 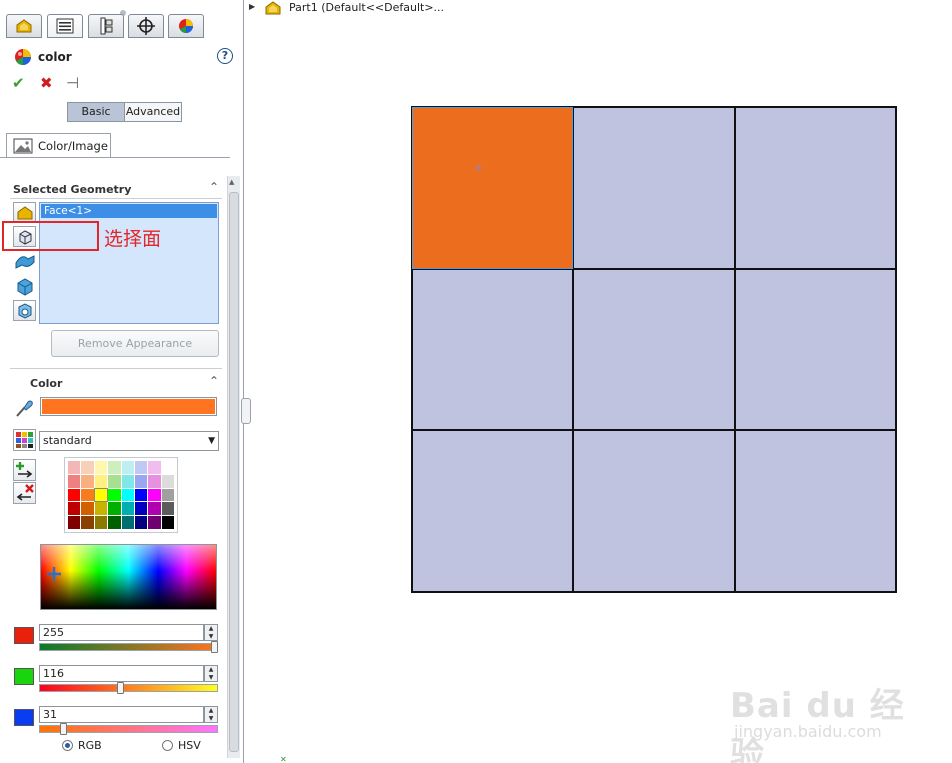 I want to click on add-swatch-button, so click(x=24, y=470).